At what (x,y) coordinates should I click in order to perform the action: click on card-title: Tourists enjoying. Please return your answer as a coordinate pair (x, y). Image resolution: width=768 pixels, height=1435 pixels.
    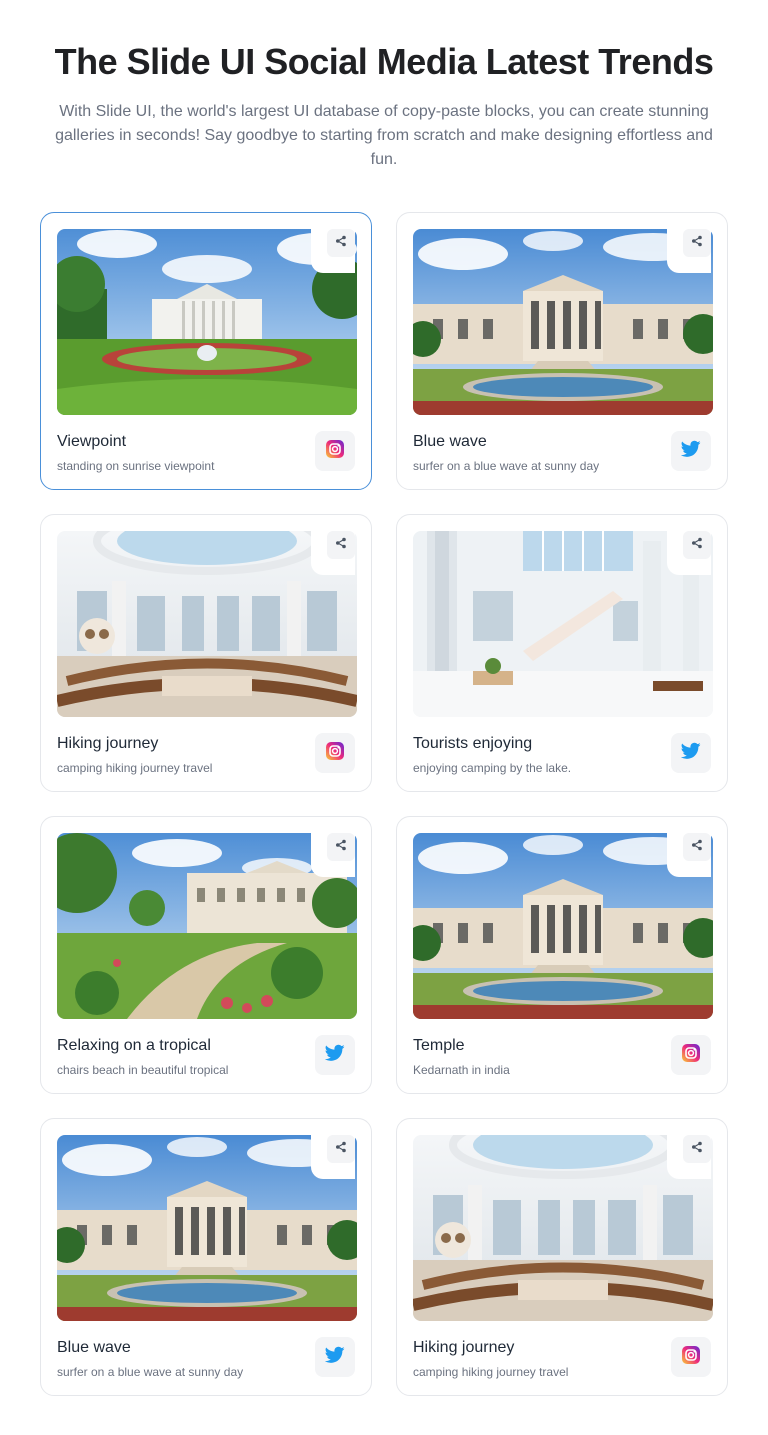
    Looking at the image, I should click on (473, 743).